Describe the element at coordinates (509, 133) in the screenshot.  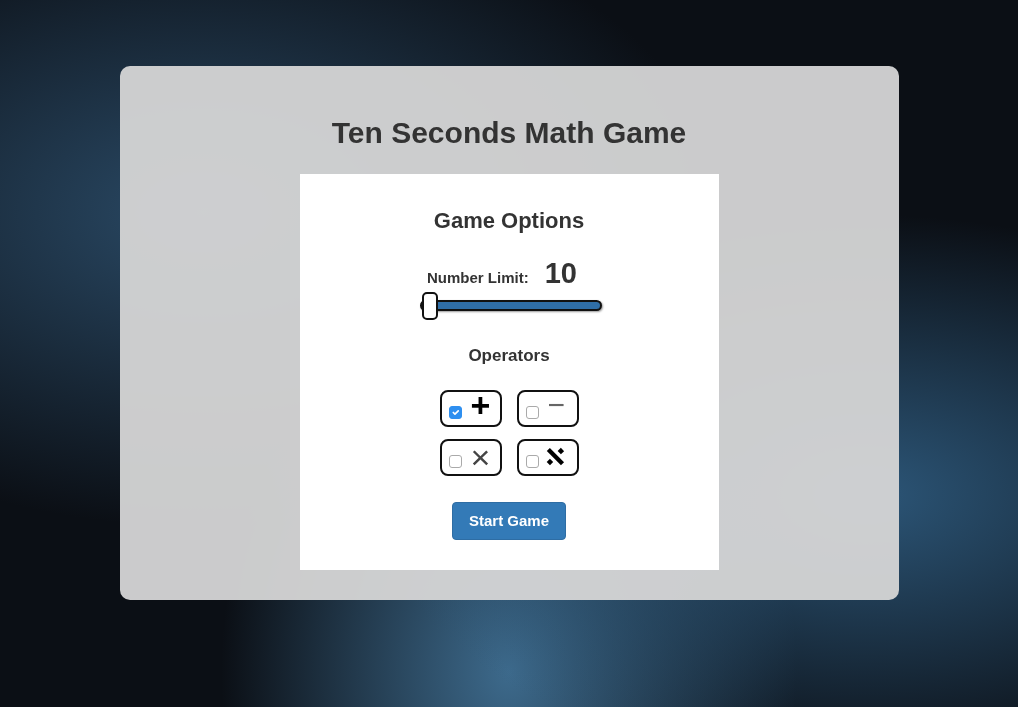
I see `page-title: Ten Seconds Math Game` at that location.